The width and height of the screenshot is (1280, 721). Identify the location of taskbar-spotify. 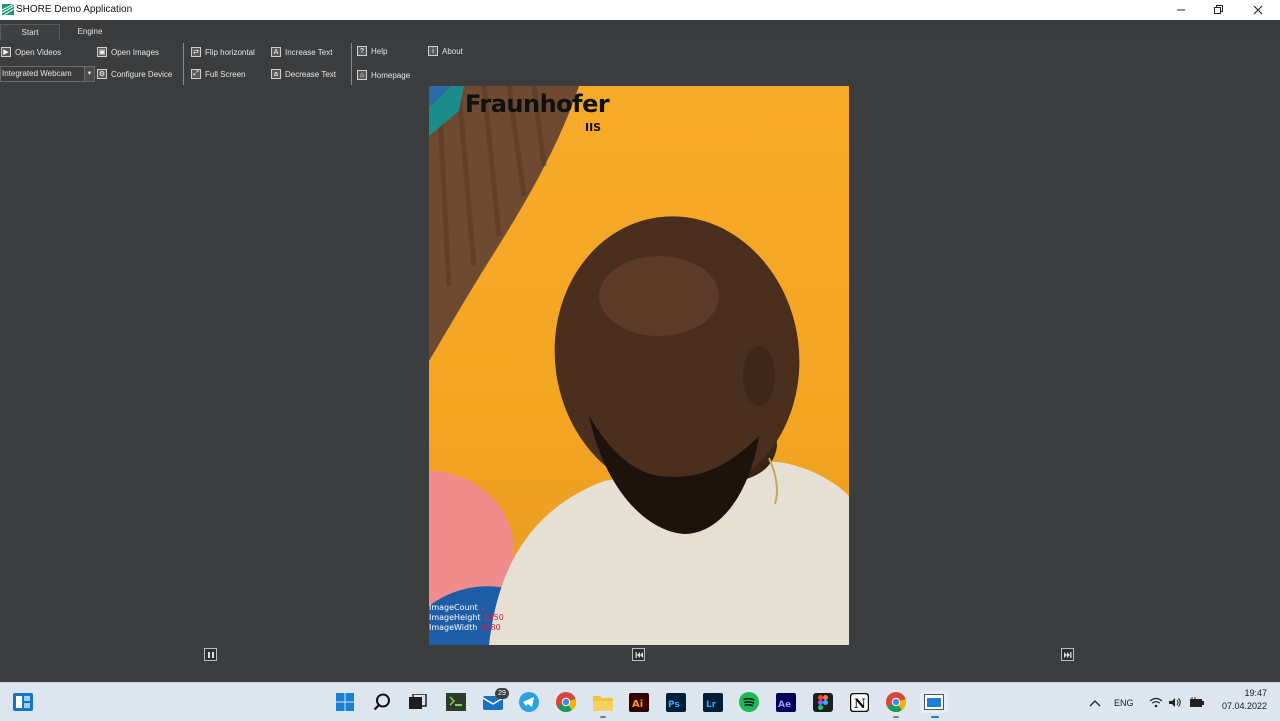
(749, 702).